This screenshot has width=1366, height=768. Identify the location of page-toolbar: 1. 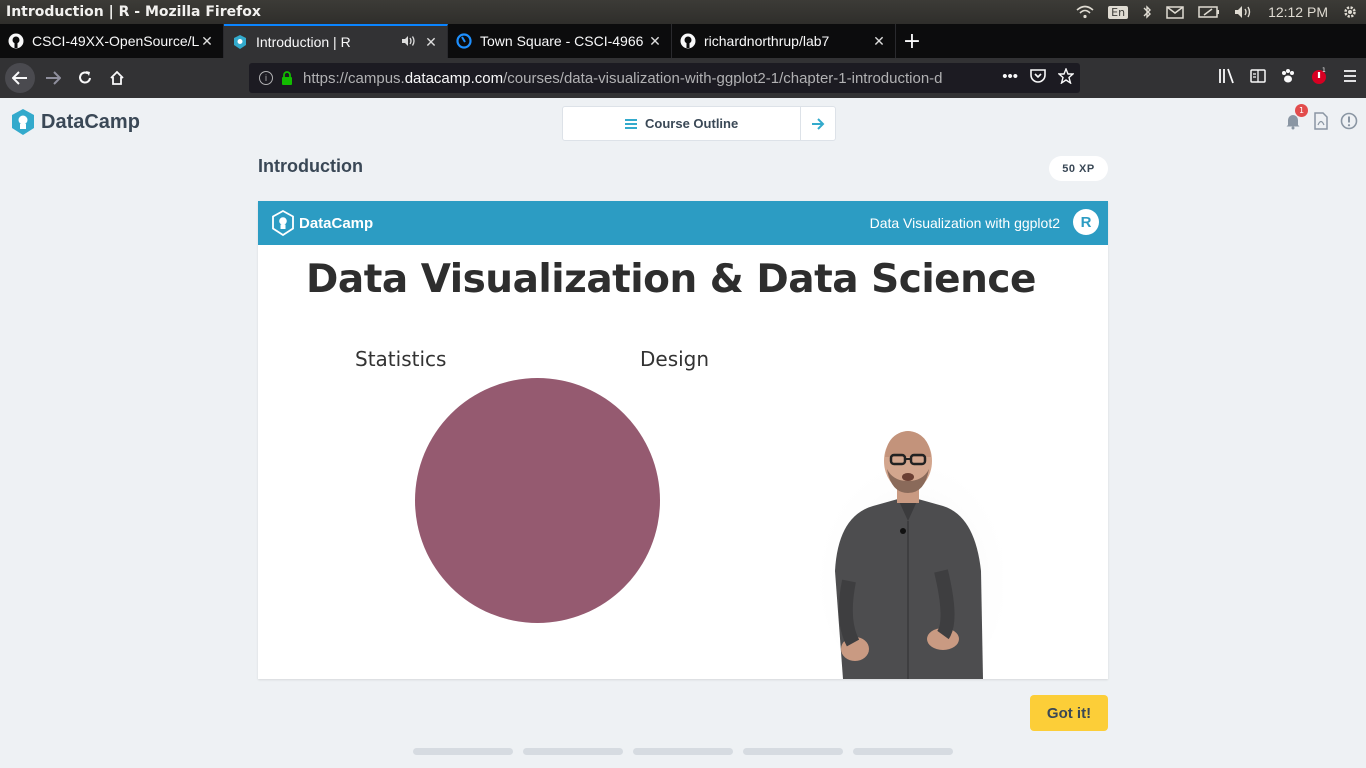
(1321, 117).